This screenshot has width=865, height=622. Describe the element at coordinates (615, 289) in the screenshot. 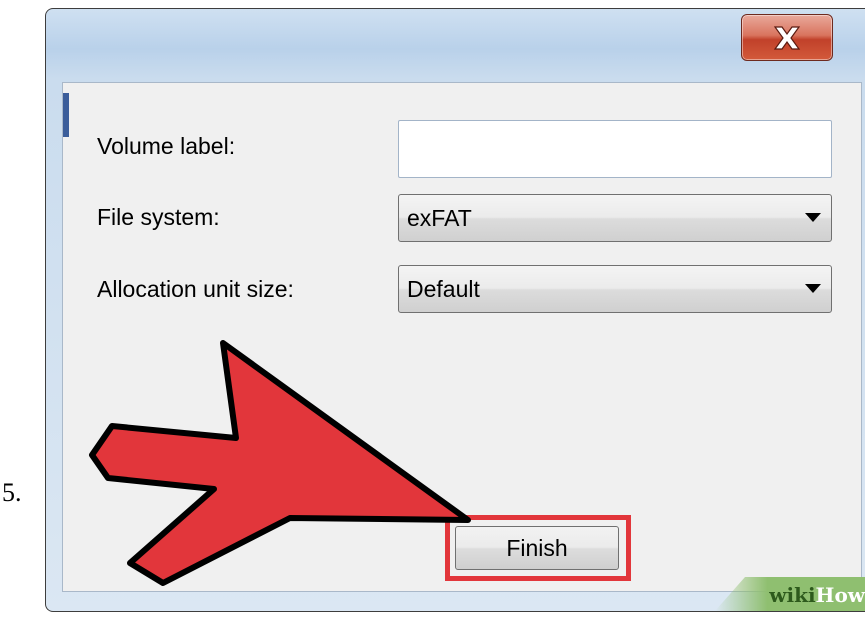

I see `allocation-unit-size-select: Default` at that location.